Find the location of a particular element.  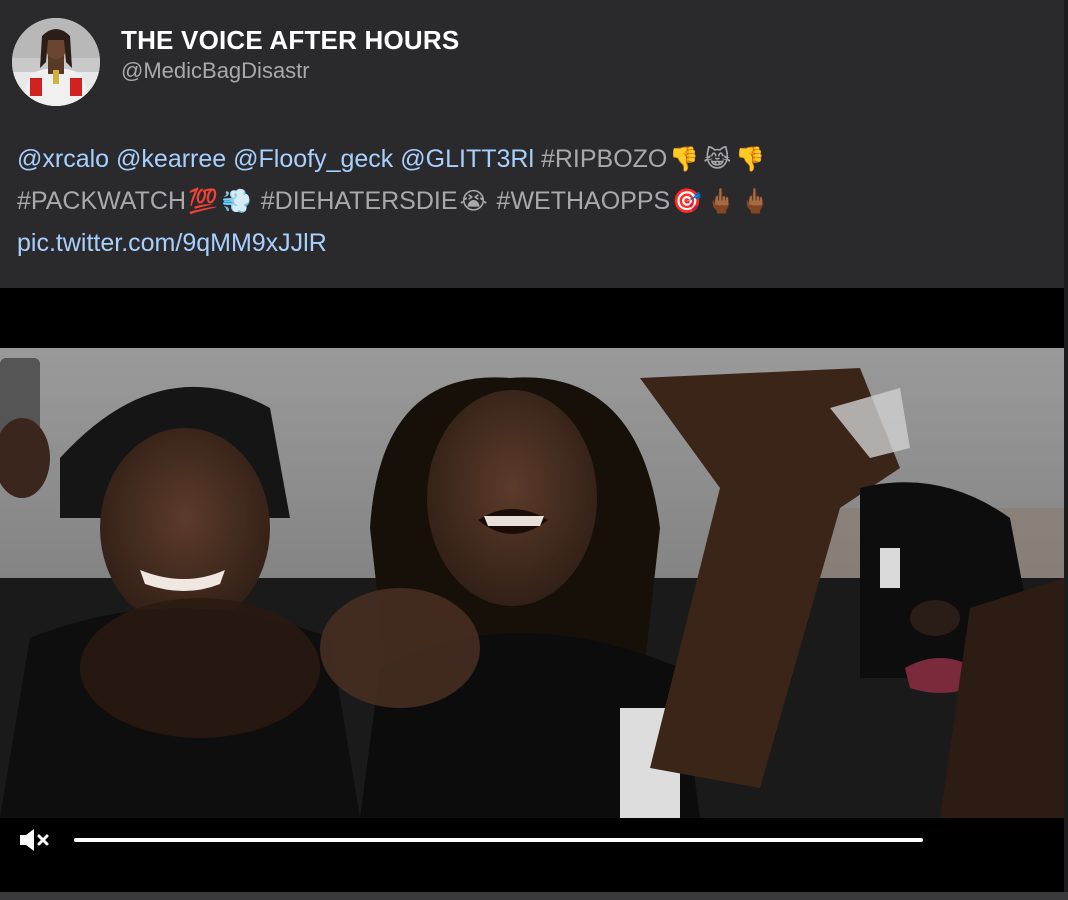

mention-link: @Floofy_geck is located at coordinates (313, 159).